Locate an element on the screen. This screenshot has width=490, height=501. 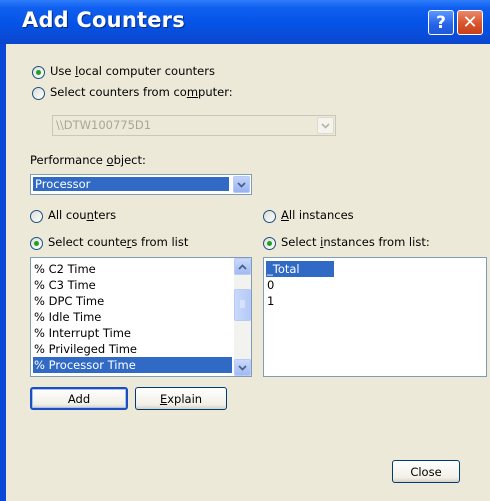
close-button: Close is located at coordinates (426, 471).